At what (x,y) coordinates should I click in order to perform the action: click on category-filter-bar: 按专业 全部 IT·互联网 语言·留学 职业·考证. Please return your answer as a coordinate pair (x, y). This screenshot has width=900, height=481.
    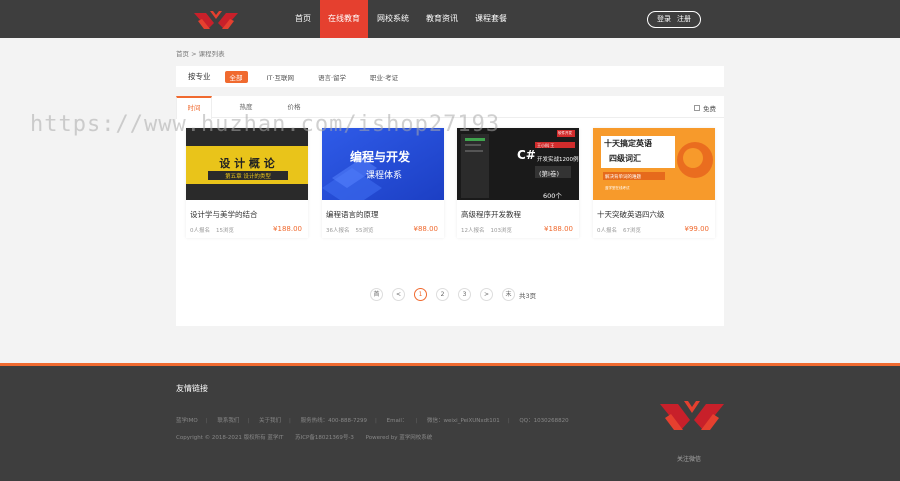
    Looking at the image, I should click on (450, 76).